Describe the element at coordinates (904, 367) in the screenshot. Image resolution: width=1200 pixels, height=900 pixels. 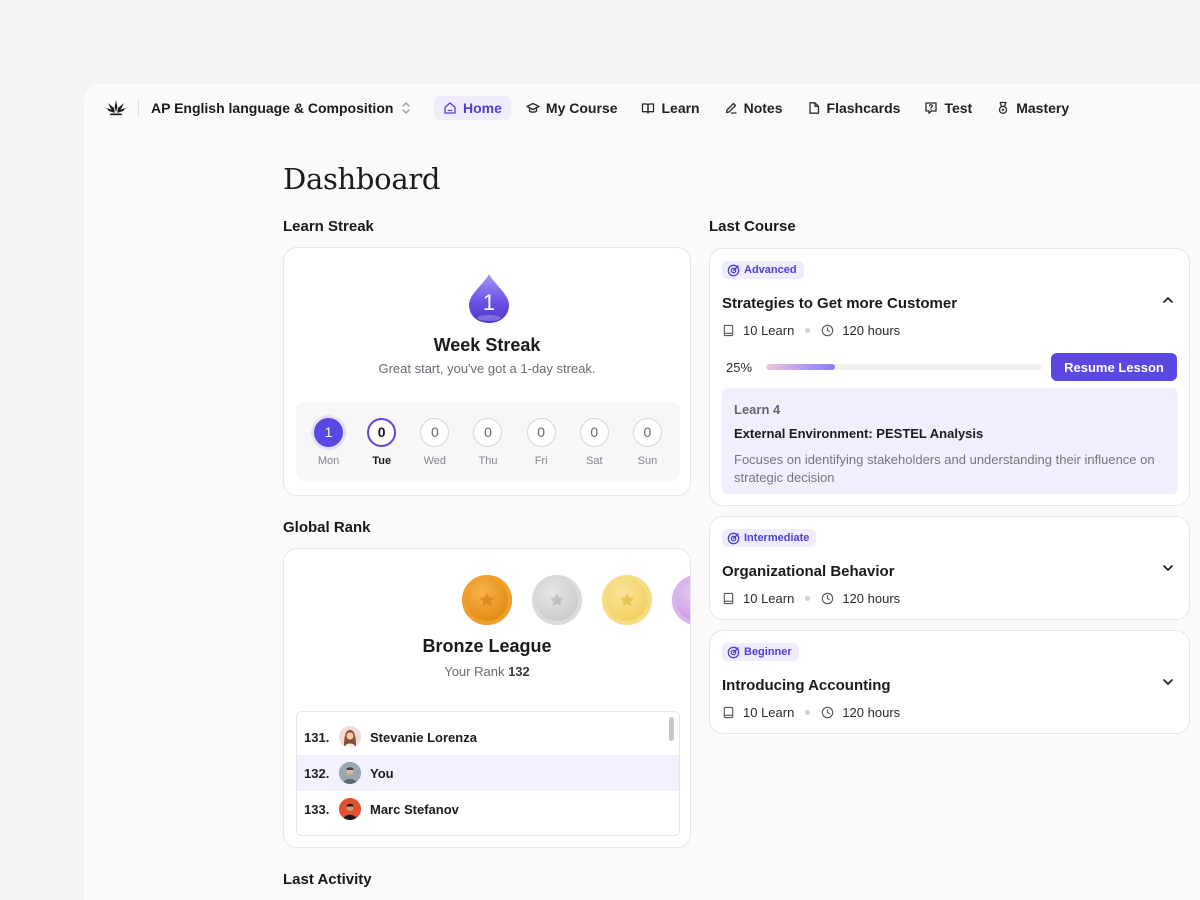
I see `progress-bar` at that location.